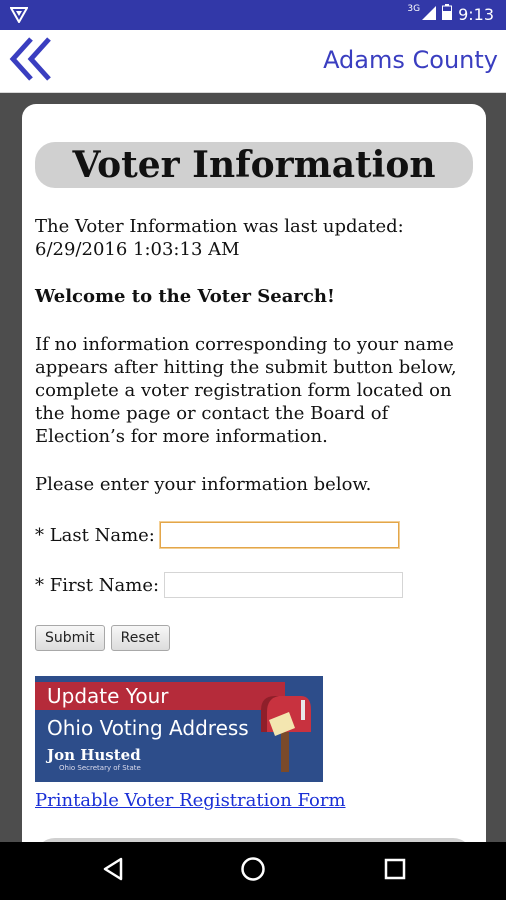 The height and width of the screenshot is (900, 506). I want to click on home-circle-icon, so click(253, 871).